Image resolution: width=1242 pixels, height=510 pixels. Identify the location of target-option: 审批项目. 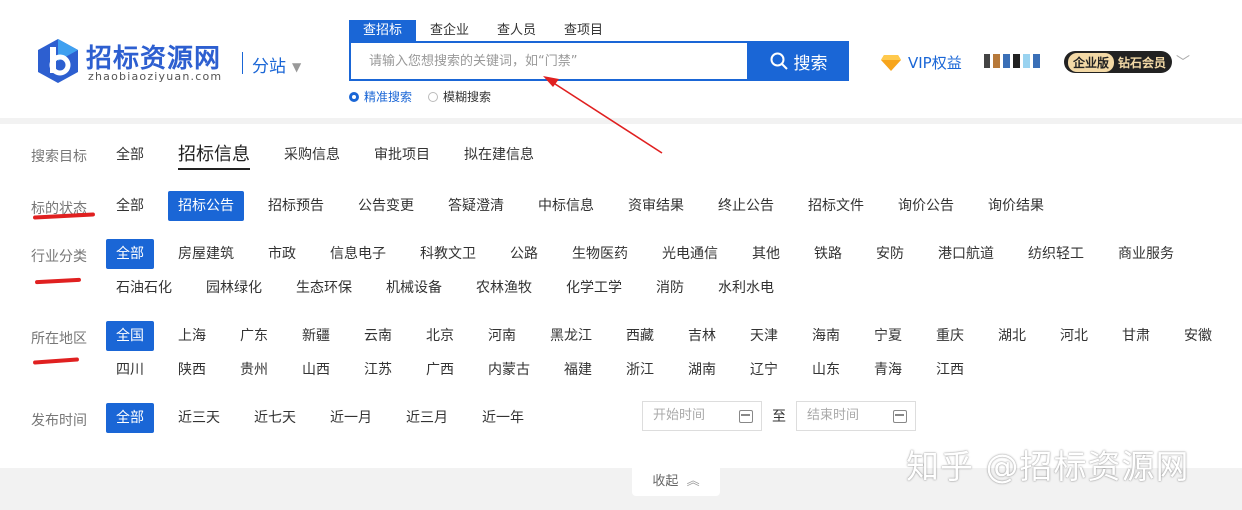
(402, 155).